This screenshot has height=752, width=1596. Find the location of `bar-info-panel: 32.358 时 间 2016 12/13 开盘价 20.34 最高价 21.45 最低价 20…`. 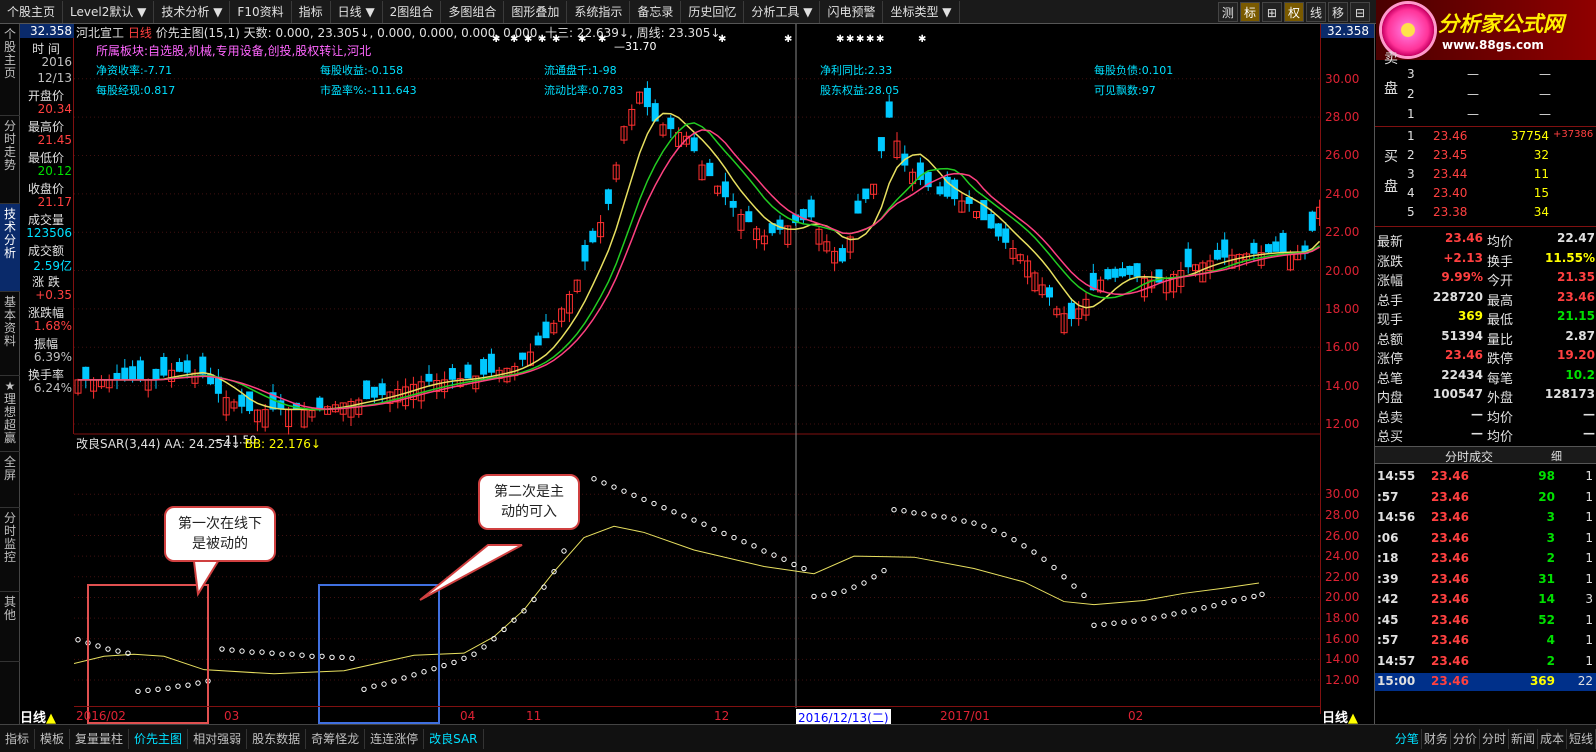

bar-info-panel: 32.358 时 间 2016 12/13 开盘价 20.34 最高价 21.45 最低价 20… is located at coordinates (47, 229).